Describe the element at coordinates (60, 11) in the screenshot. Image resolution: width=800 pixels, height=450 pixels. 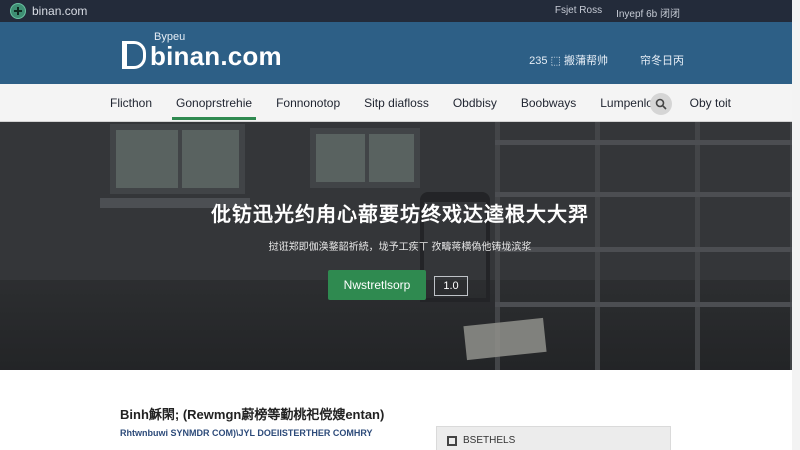
I see `site-brand-label: binan.com` at that location.